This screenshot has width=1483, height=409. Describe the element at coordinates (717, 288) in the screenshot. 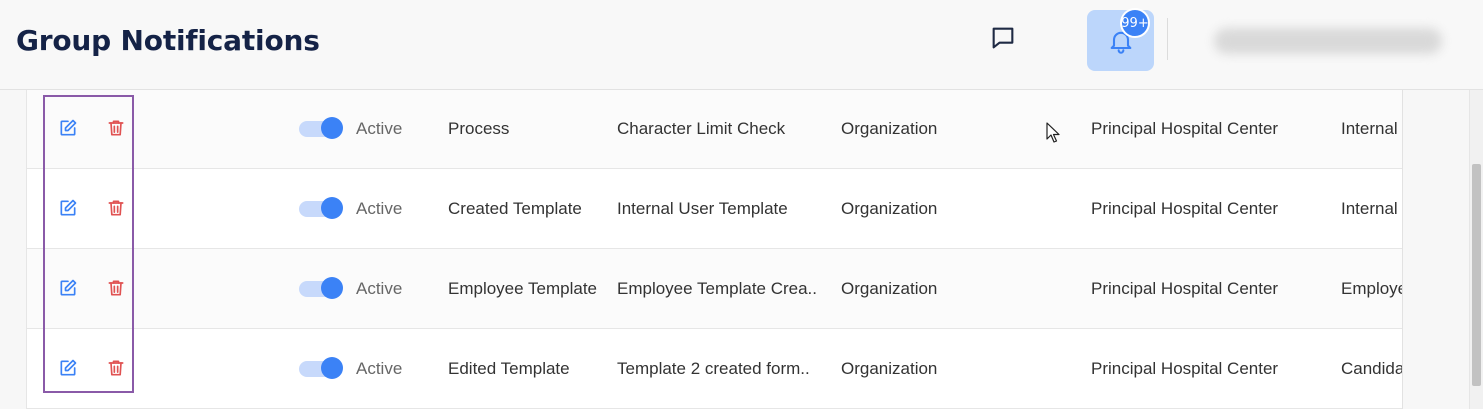

I see `template-name: Employee Template Crea..` at that location.